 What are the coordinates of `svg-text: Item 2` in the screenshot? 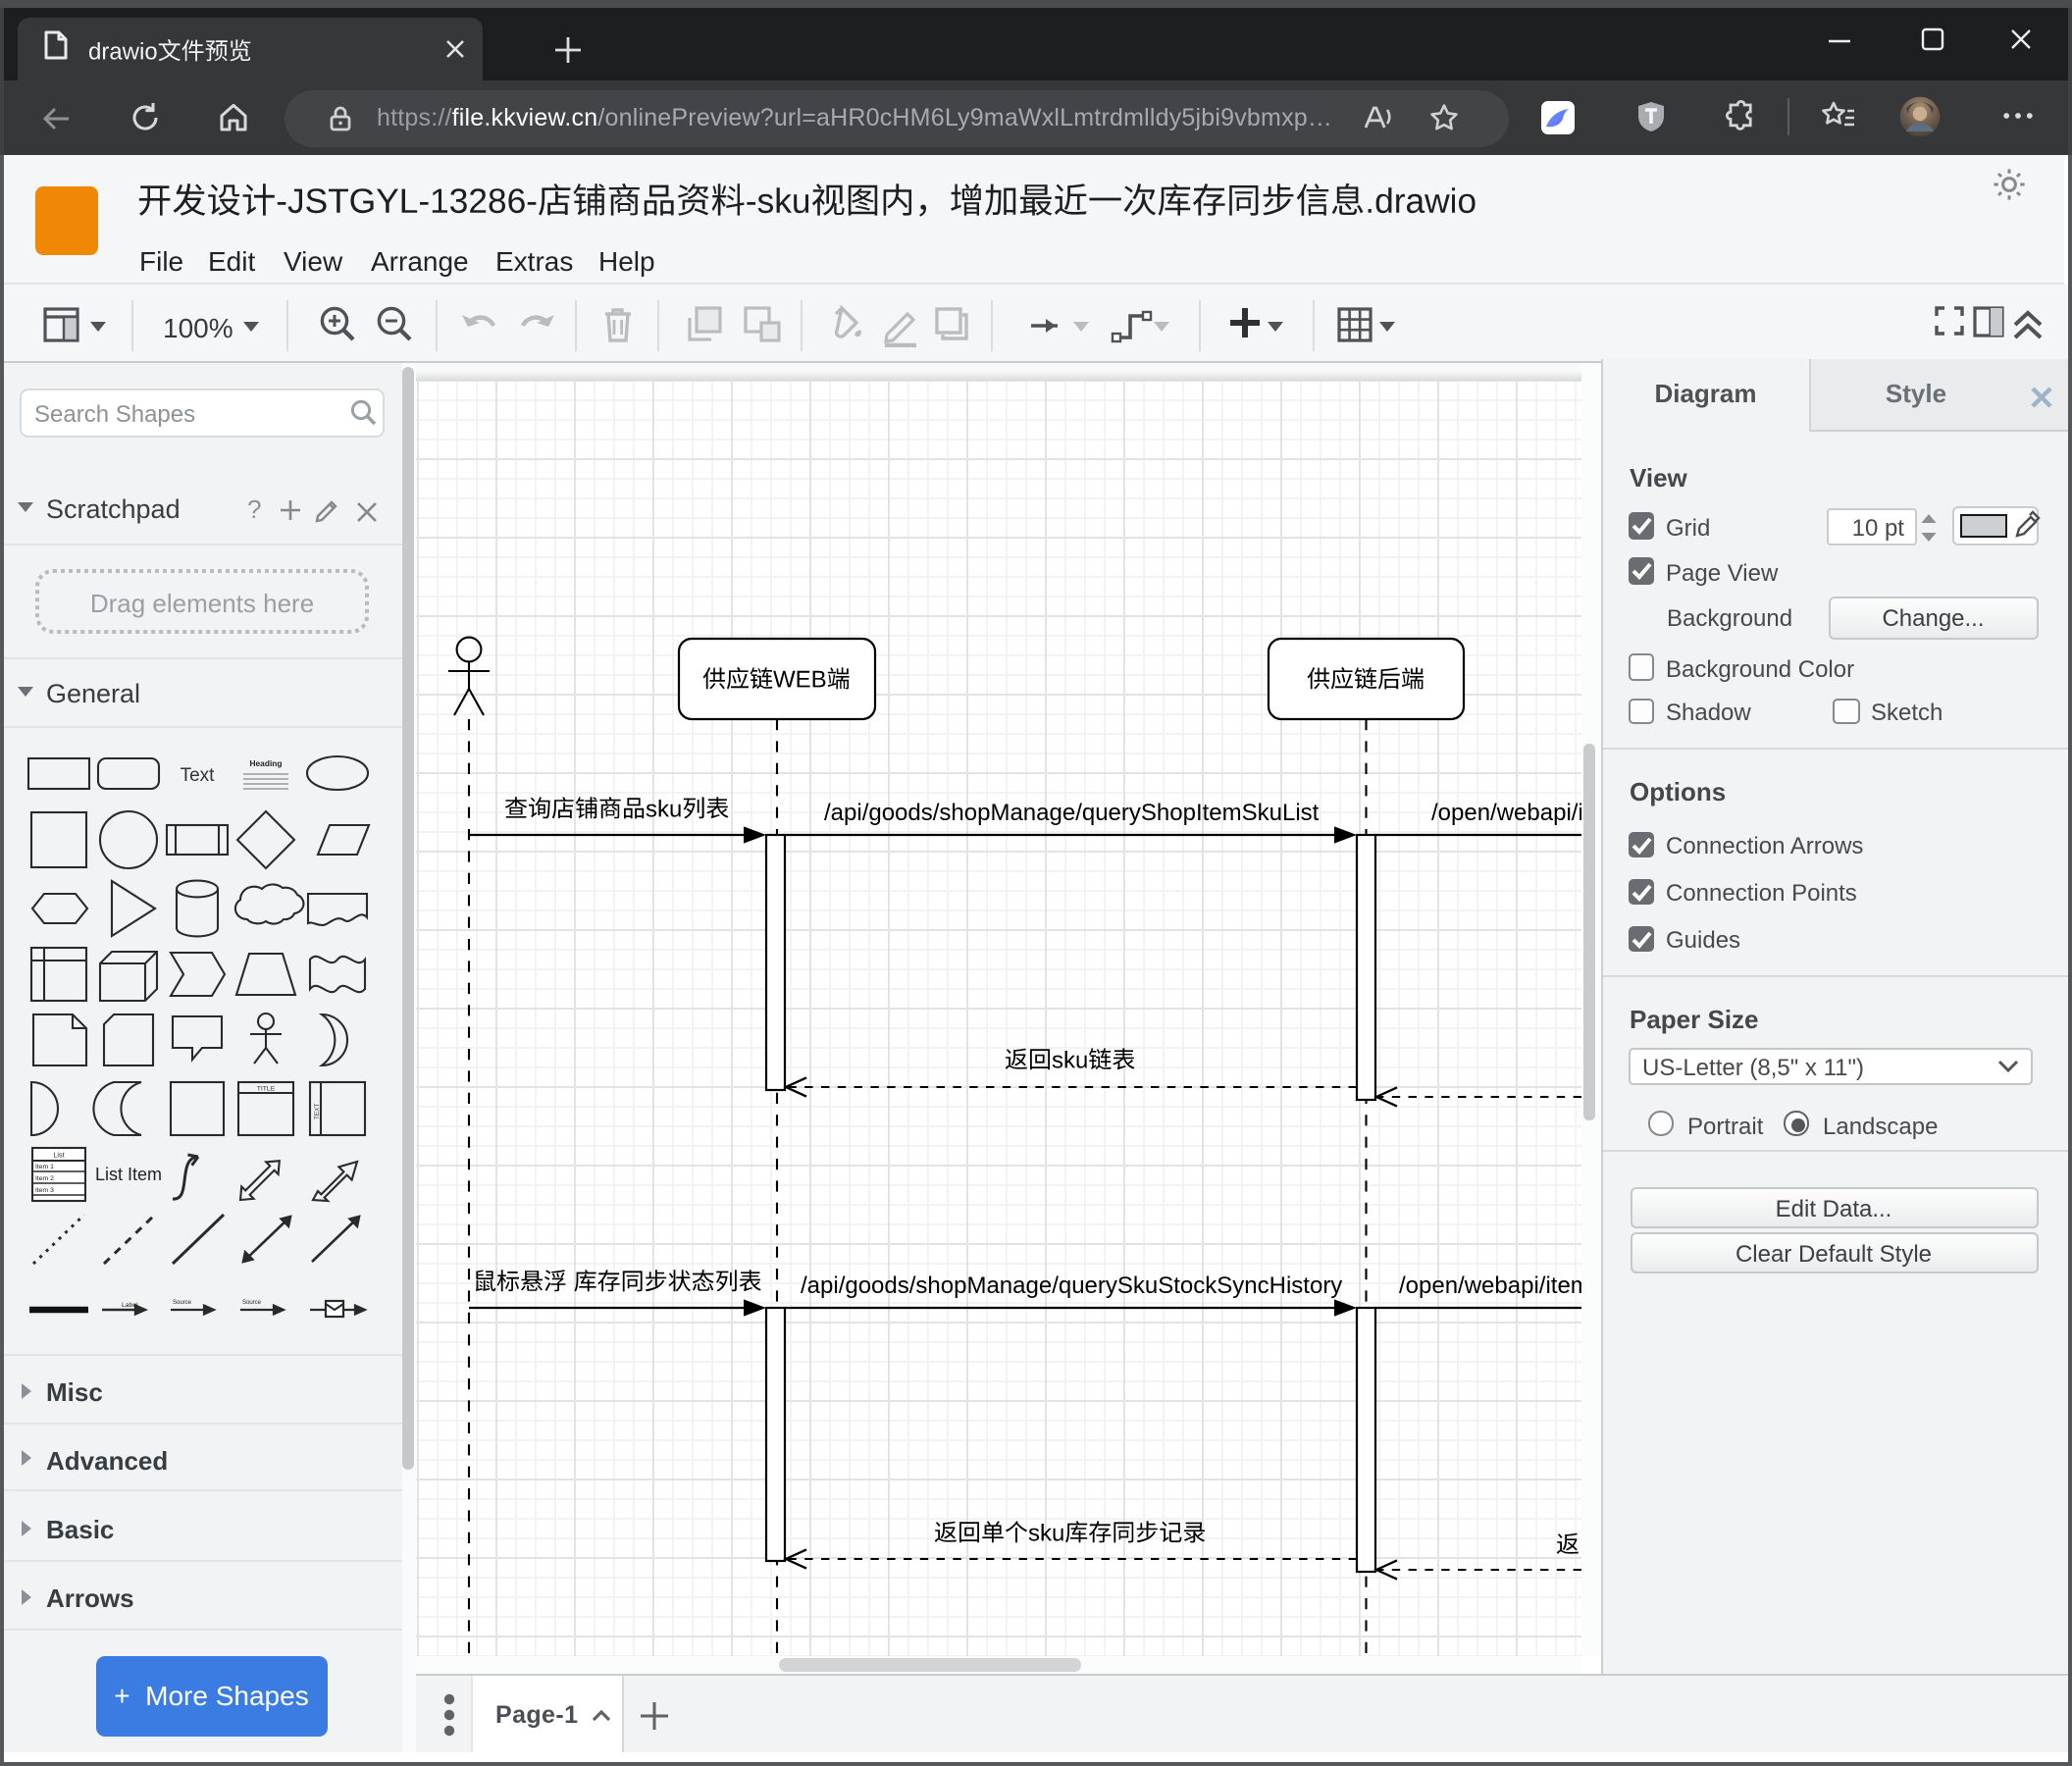 It's located at (44, 1178).